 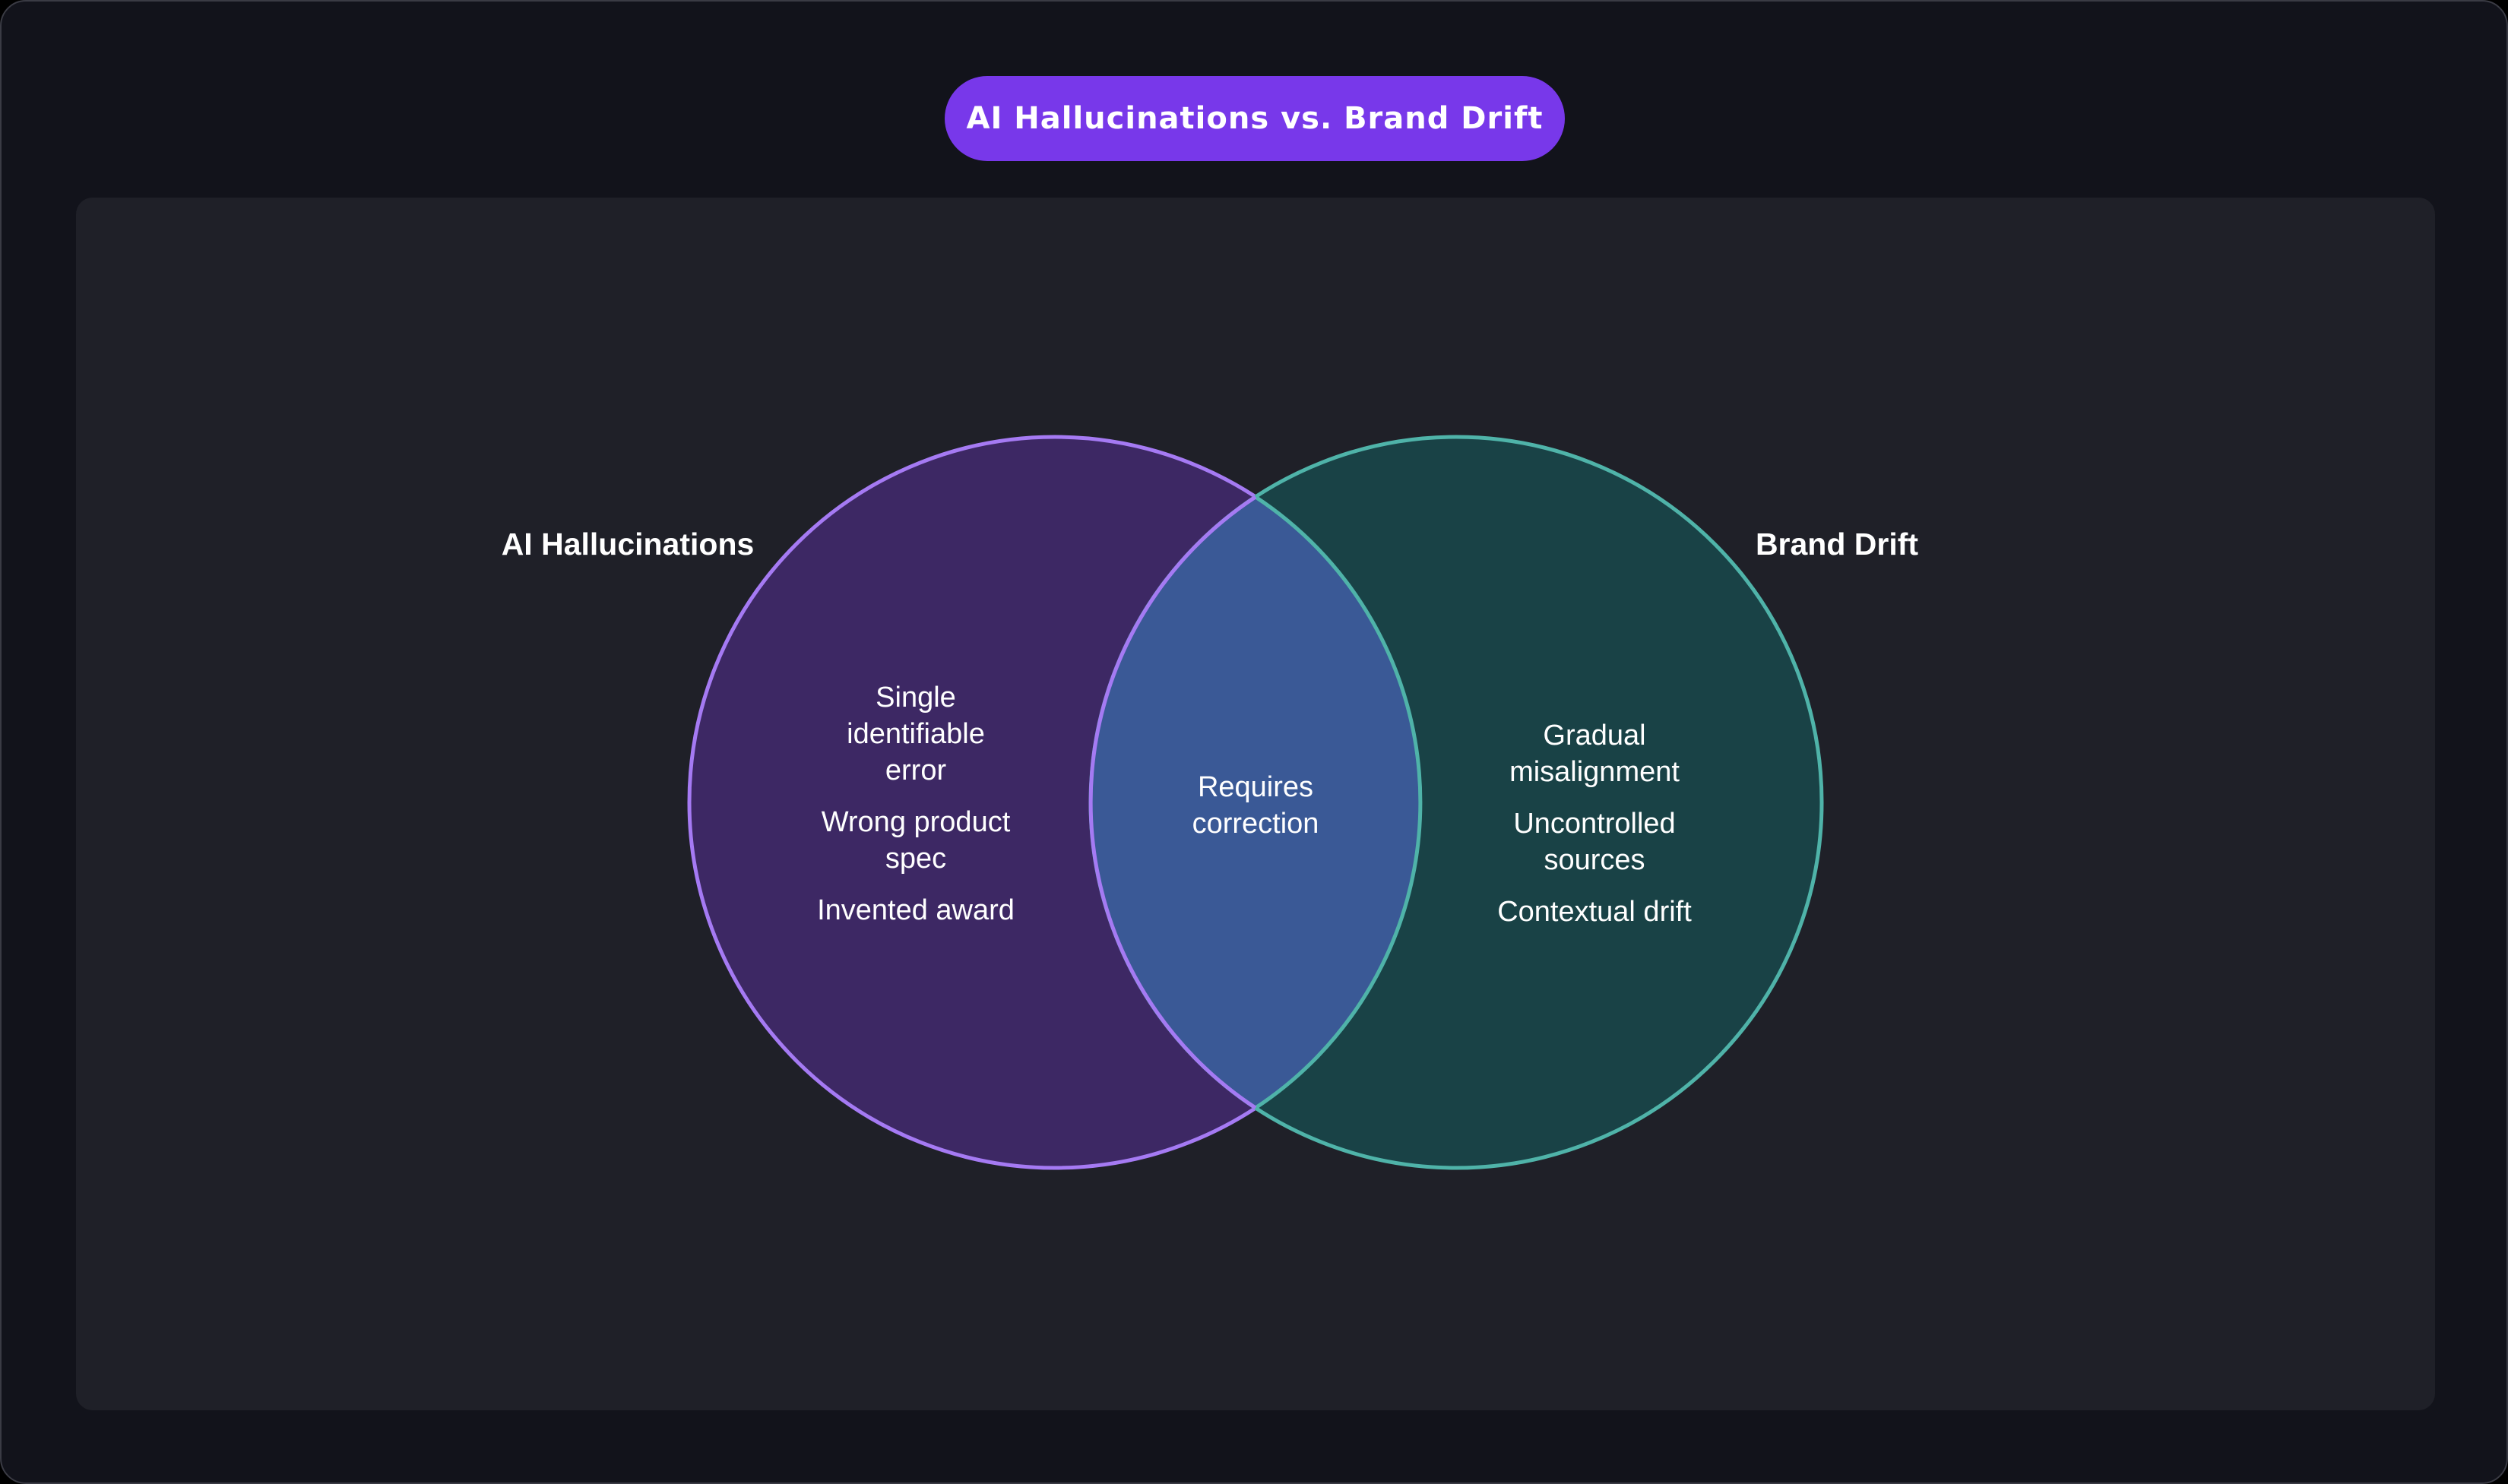 What do you see at coordinates (1256, 824) in the screenshot?
I see `item-line: correction` at bounding box center [1256, 824].